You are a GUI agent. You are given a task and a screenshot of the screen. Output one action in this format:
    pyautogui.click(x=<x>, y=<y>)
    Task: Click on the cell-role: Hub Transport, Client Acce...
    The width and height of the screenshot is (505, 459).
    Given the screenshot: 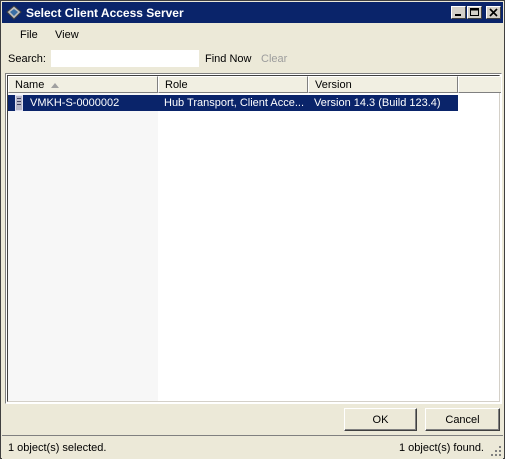 What is the action you would take?
    pyautogui.click(x=234, y=103)
    